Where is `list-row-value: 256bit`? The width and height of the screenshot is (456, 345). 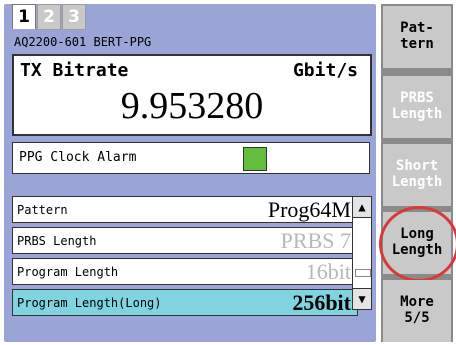
list-row-value: 256bit is located at coordinates (321, 302).